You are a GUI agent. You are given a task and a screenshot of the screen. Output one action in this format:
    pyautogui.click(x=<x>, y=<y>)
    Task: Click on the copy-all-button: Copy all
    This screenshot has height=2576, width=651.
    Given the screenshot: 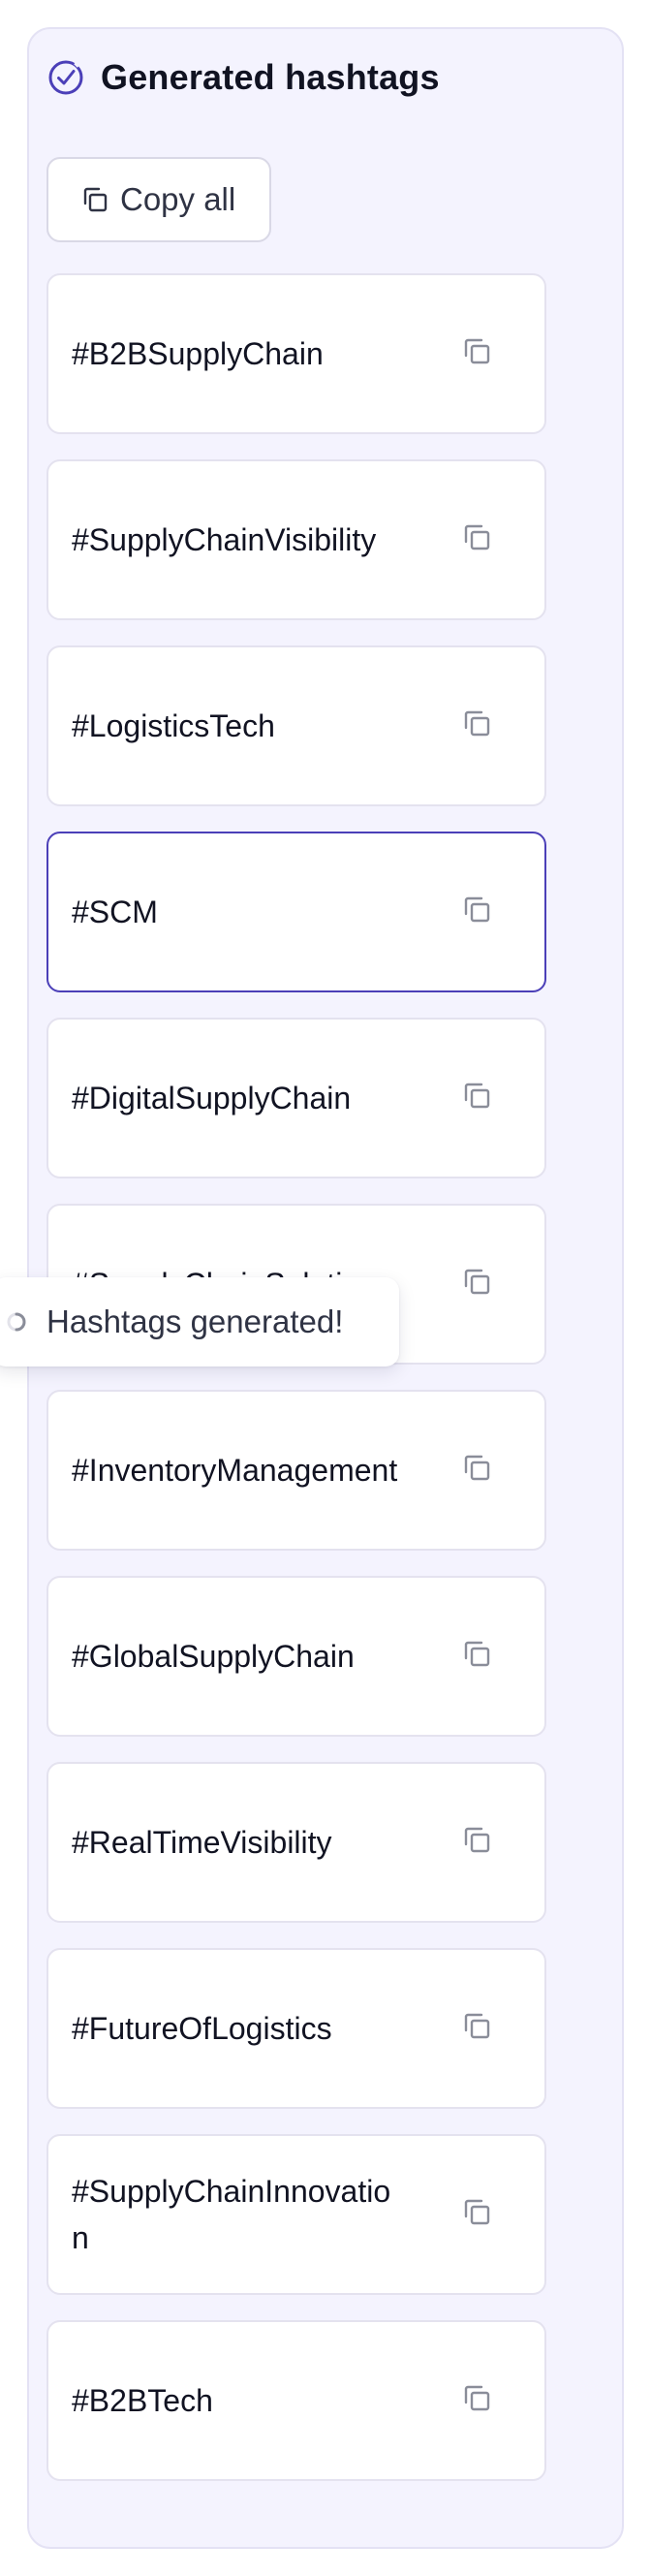 What is the action you would take?
    pyautogui.click(x=158, y=199)
    